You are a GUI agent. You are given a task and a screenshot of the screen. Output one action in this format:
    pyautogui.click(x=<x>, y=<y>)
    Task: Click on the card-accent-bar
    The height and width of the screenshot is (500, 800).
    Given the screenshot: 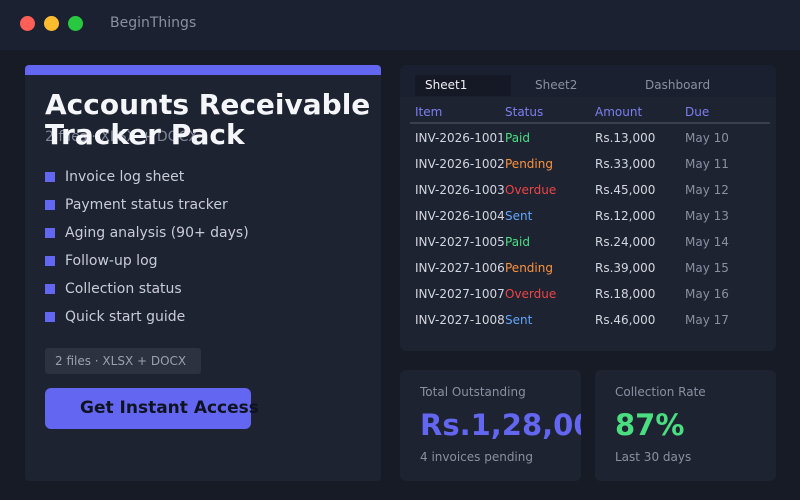 What is the action you would take?
    pyautogui.click(x=203, y=70)
    